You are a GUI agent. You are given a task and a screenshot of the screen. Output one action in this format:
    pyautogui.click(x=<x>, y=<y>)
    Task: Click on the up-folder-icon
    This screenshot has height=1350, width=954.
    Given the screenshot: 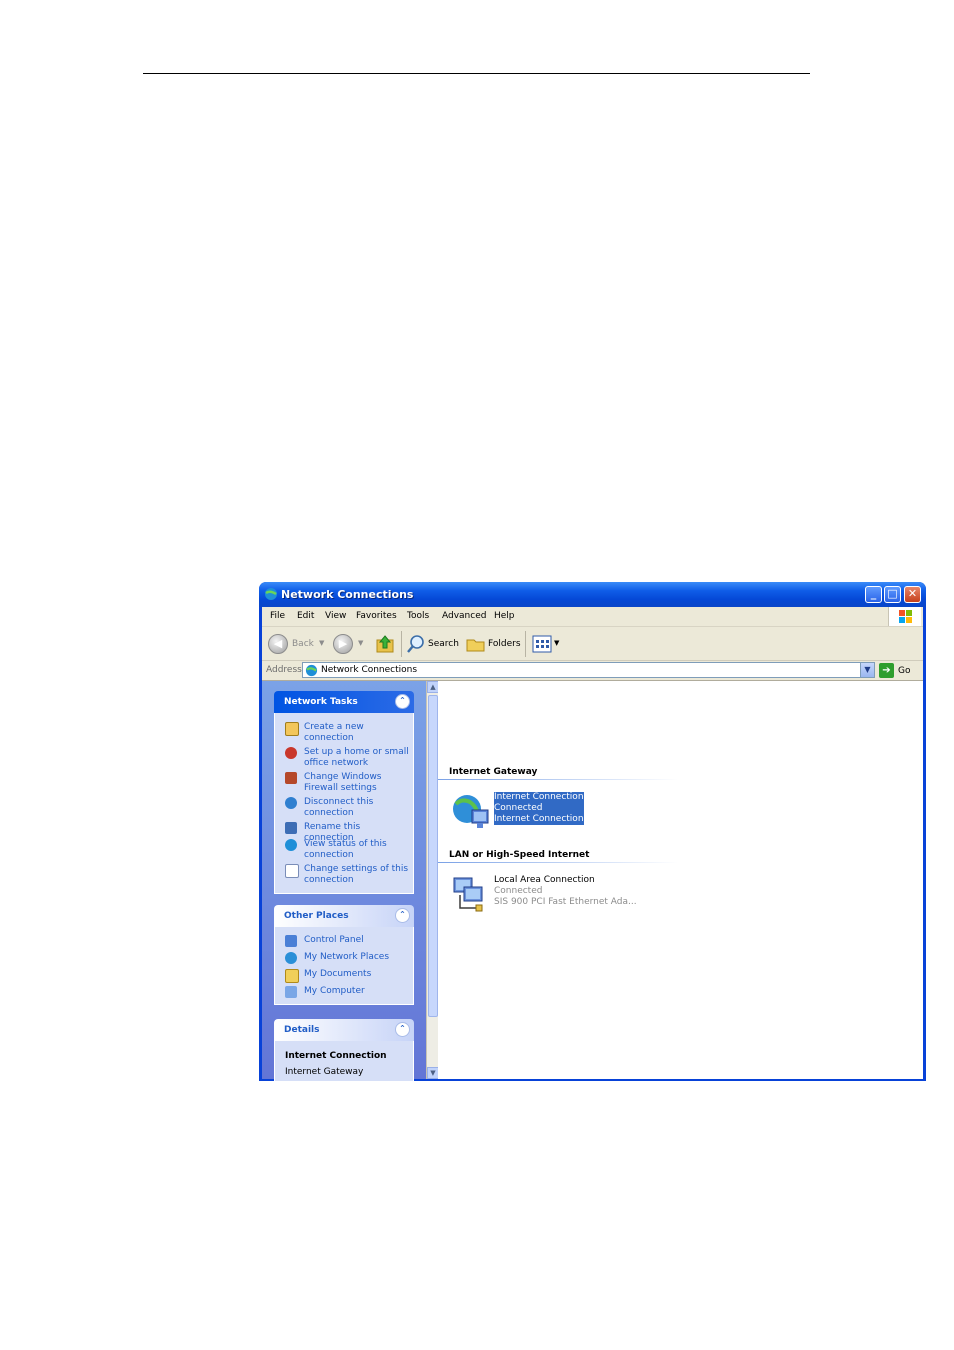 What is the action you would take?
    pyautogui.click(x=385, y=644)
    